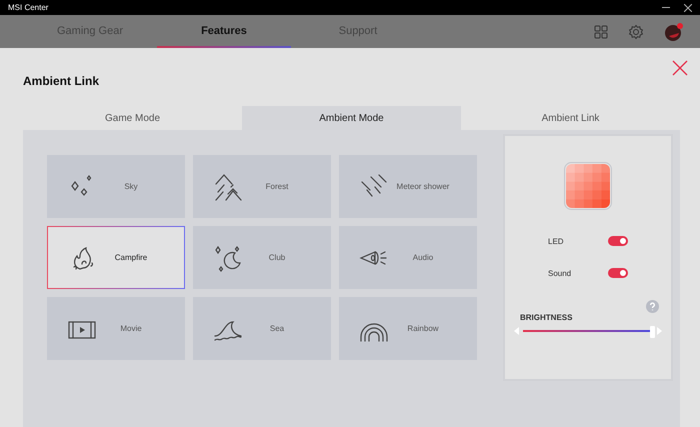  I want to click on color-swatch-icon, so click(588, 186).